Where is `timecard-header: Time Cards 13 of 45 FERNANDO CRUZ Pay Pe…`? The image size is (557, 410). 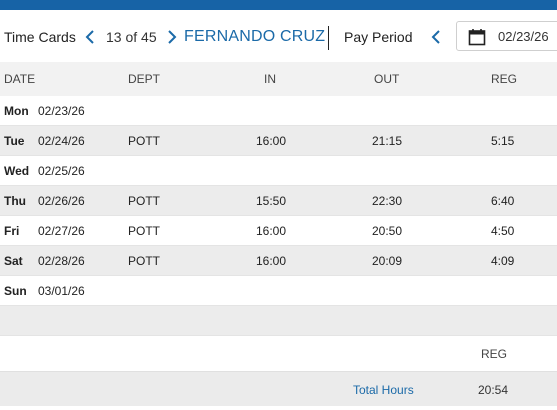
timecard-header: Time Cards 13 of 45 FERNANDO CRUZ Pay Pe… is located at coordinates (278, 36).